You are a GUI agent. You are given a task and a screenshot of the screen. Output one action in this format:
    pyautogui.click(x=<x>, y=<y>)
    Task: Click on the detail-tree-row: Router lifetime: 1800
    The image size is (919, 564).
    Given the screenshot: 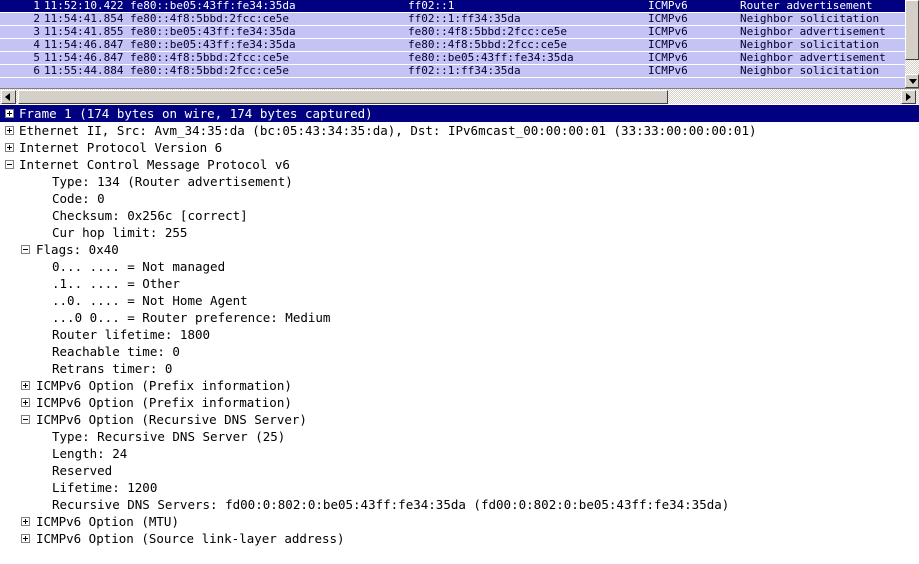 What is the action you would take?
    pyautogui.click(x=459, y=334)
    